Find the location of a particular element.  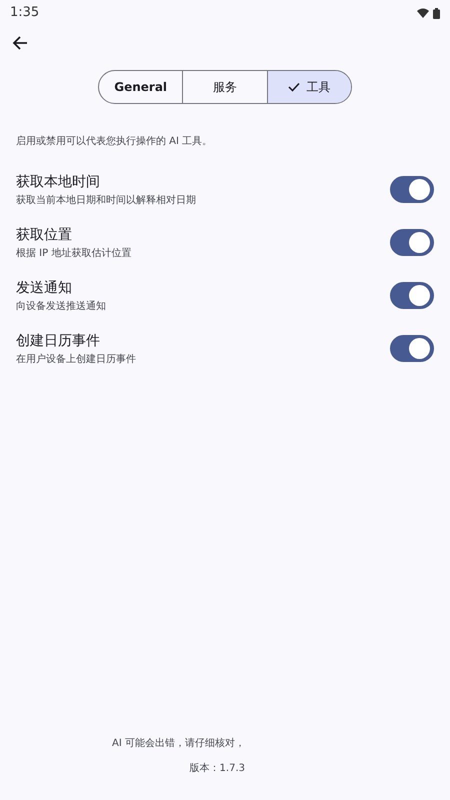

footer-text: 版本：1.7.3 is located at coordinates (216, 769).